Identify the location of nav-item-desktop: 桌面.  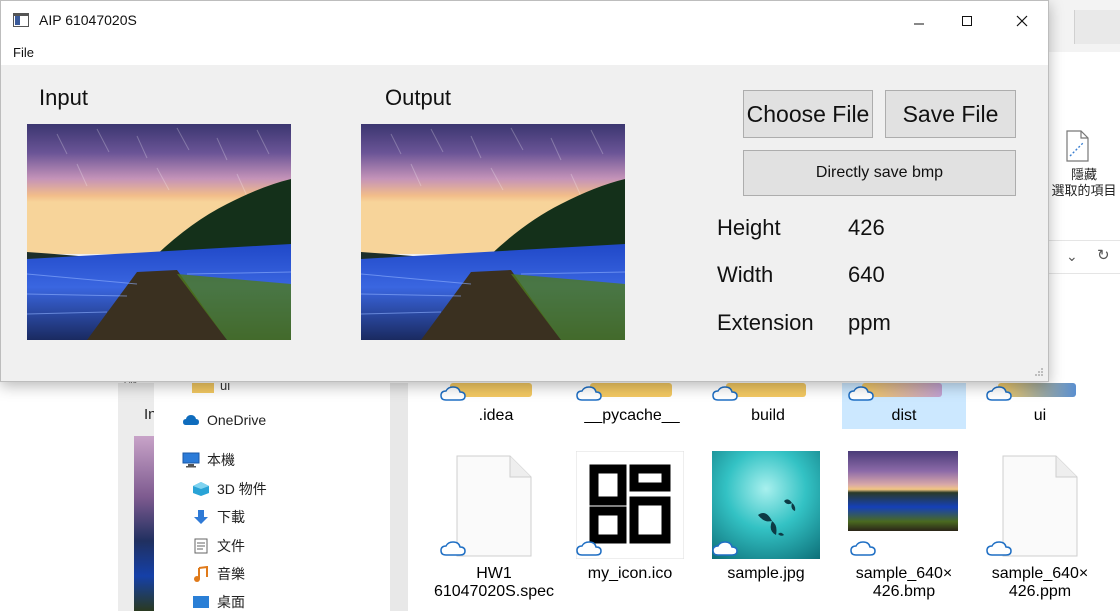
(218, 602).